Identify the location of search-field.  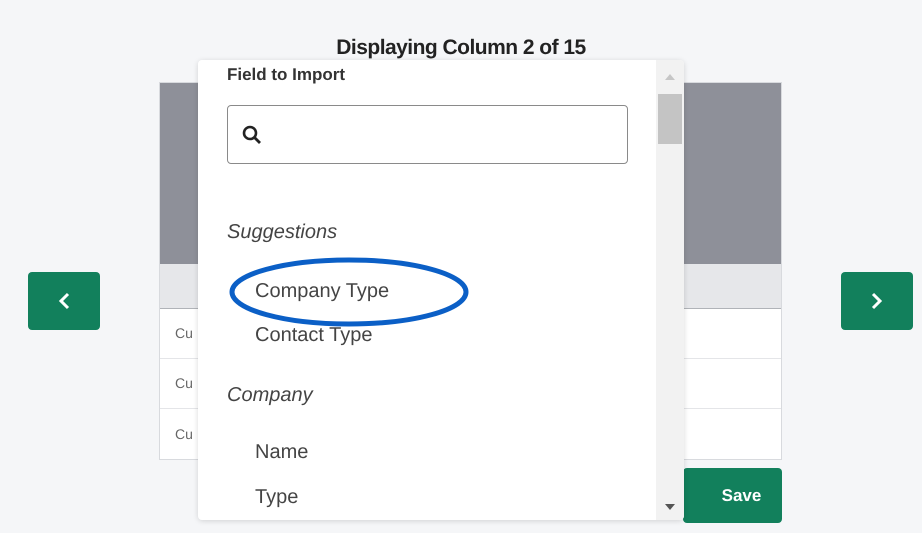
(427, 134).